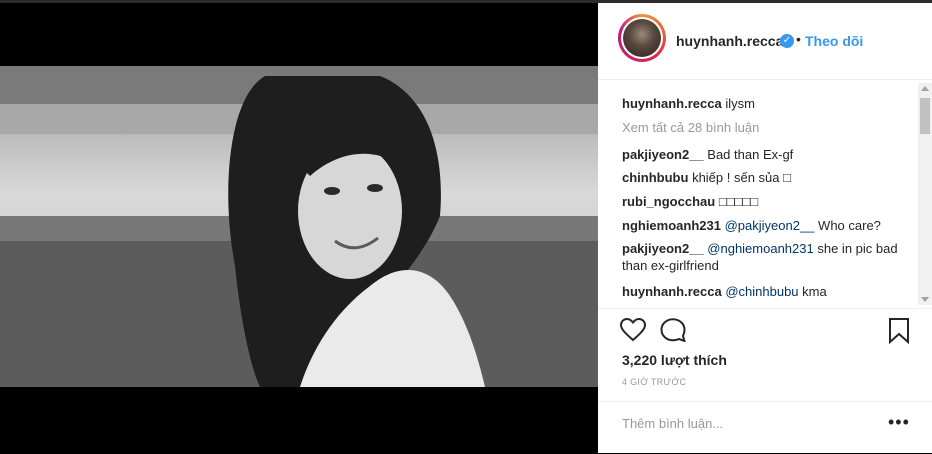 Image resolution: width=932 pixels, height=454 pixels. Describe the element at coordinates (765, 328) in the screenshot. I see `action-bar` at that location.